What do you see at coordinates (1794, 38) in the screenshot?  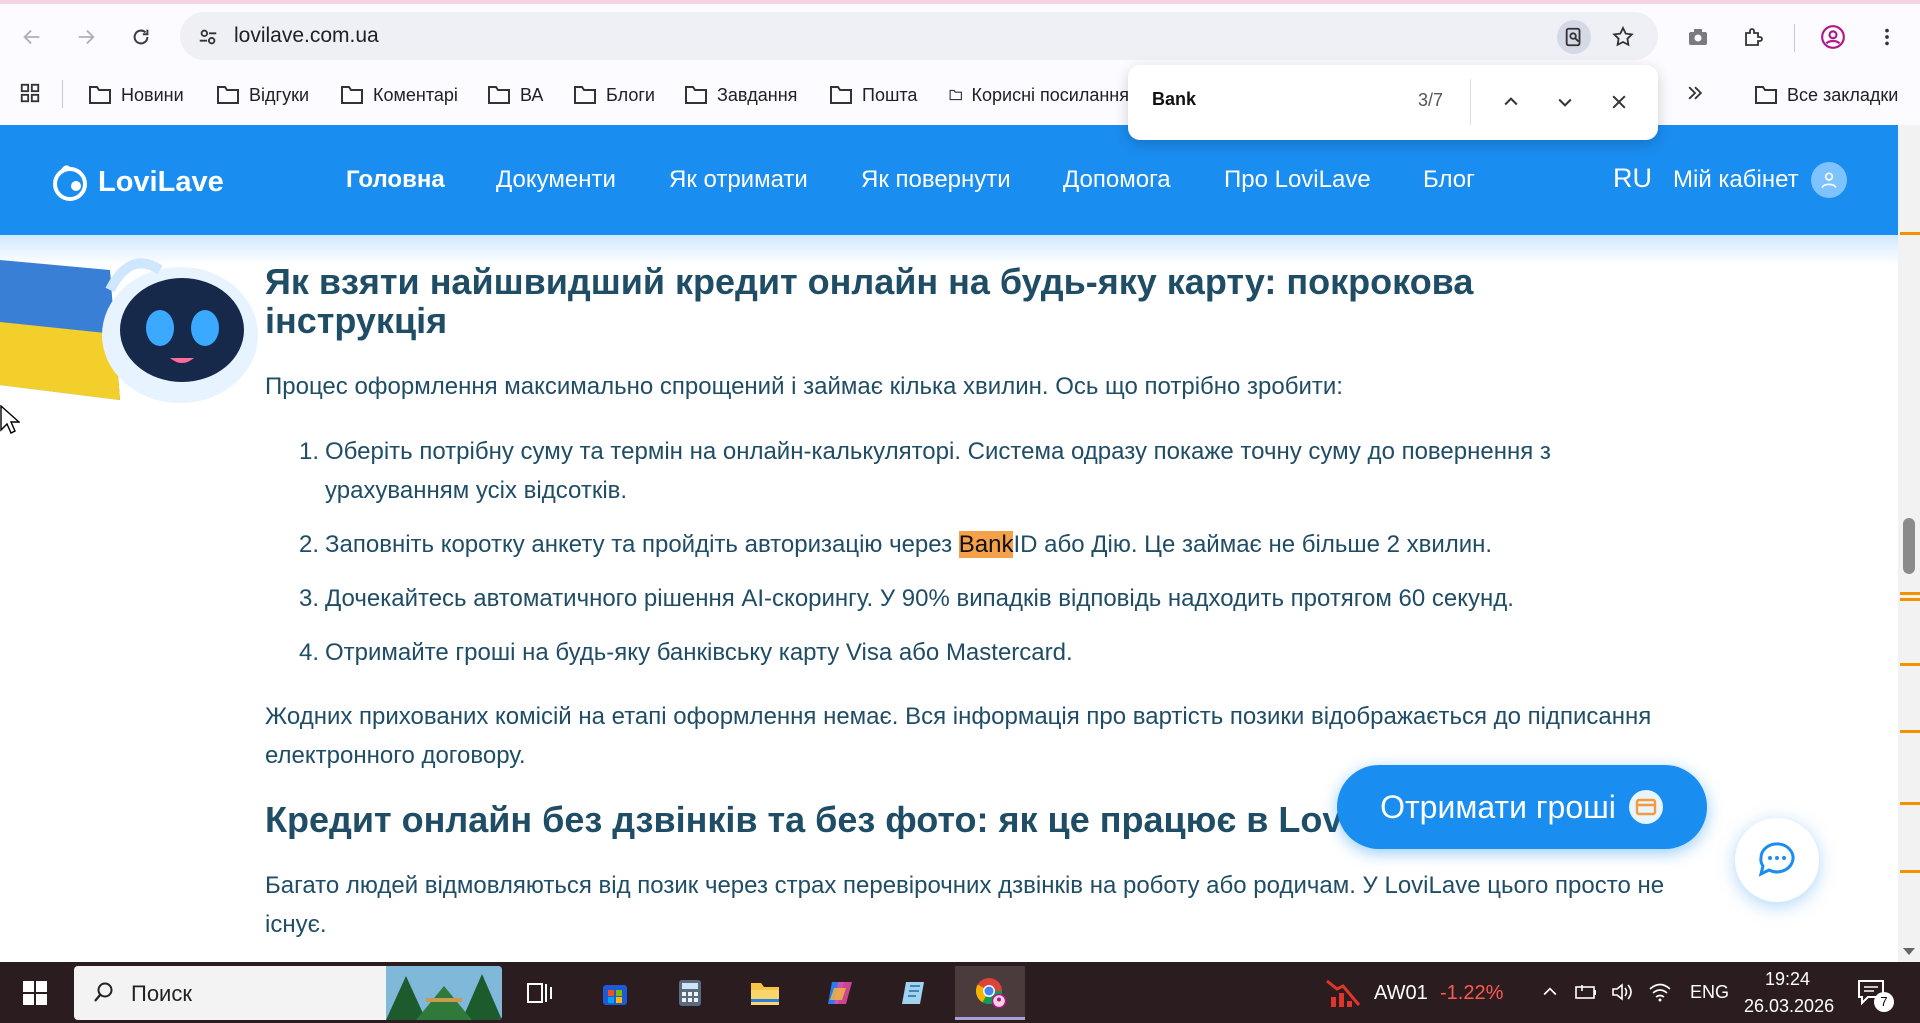 I see `toolbar-separator` at bounding box center [1794, 38].